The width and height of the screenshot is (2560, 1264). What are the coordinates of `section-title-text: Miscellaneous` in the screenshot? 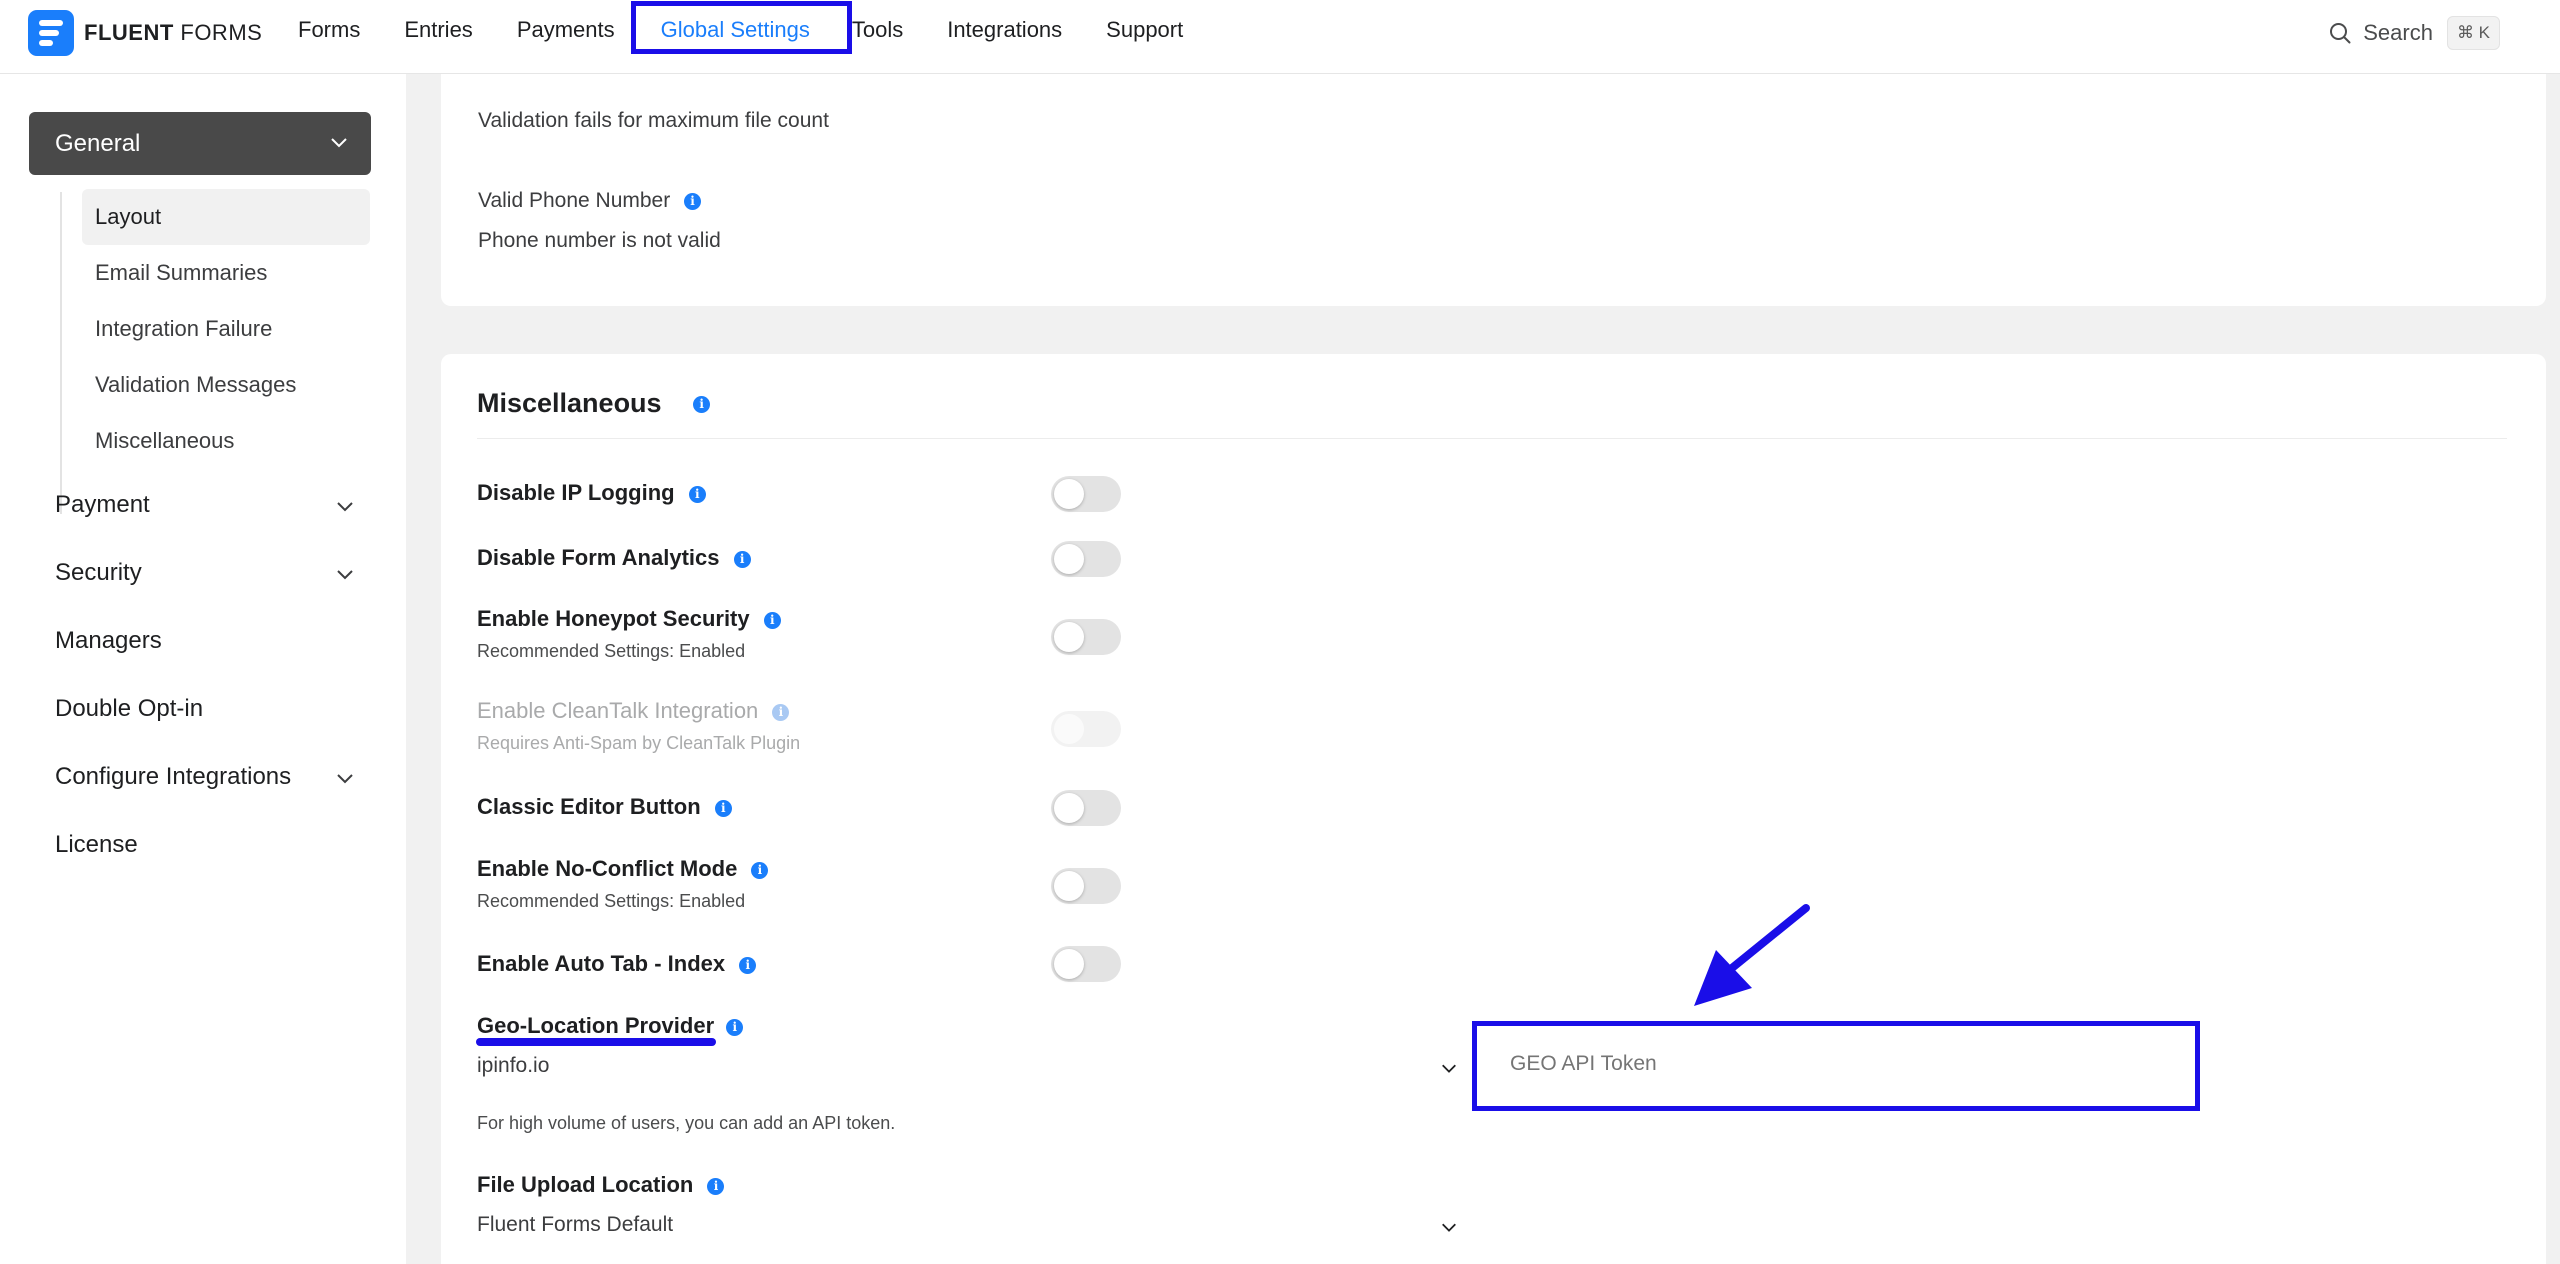 It's located at (569, 403).